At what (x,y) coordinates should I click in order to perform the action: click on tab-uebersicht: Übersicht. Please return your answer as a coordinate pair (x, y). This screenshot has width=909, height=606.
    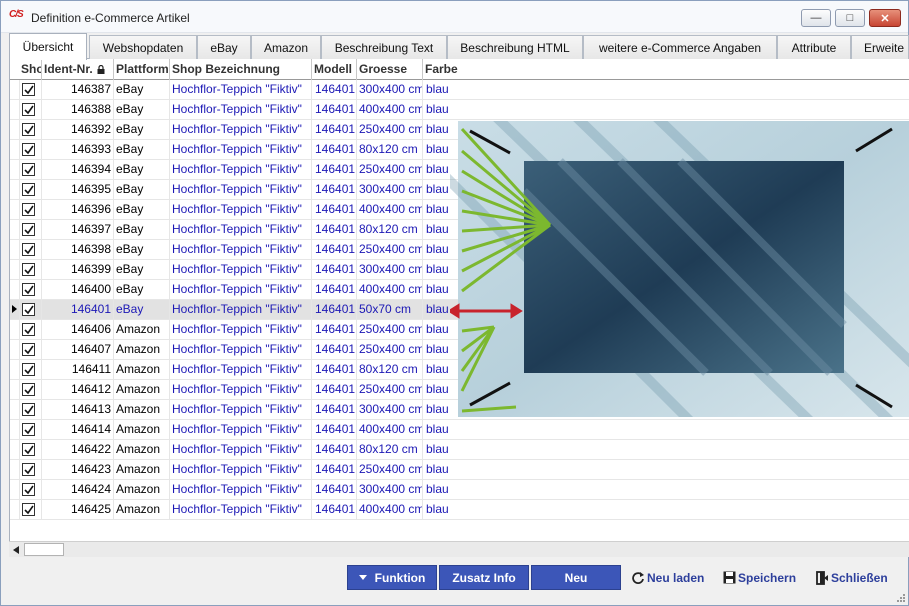
    Looking at the image, I should click on (48, 46).